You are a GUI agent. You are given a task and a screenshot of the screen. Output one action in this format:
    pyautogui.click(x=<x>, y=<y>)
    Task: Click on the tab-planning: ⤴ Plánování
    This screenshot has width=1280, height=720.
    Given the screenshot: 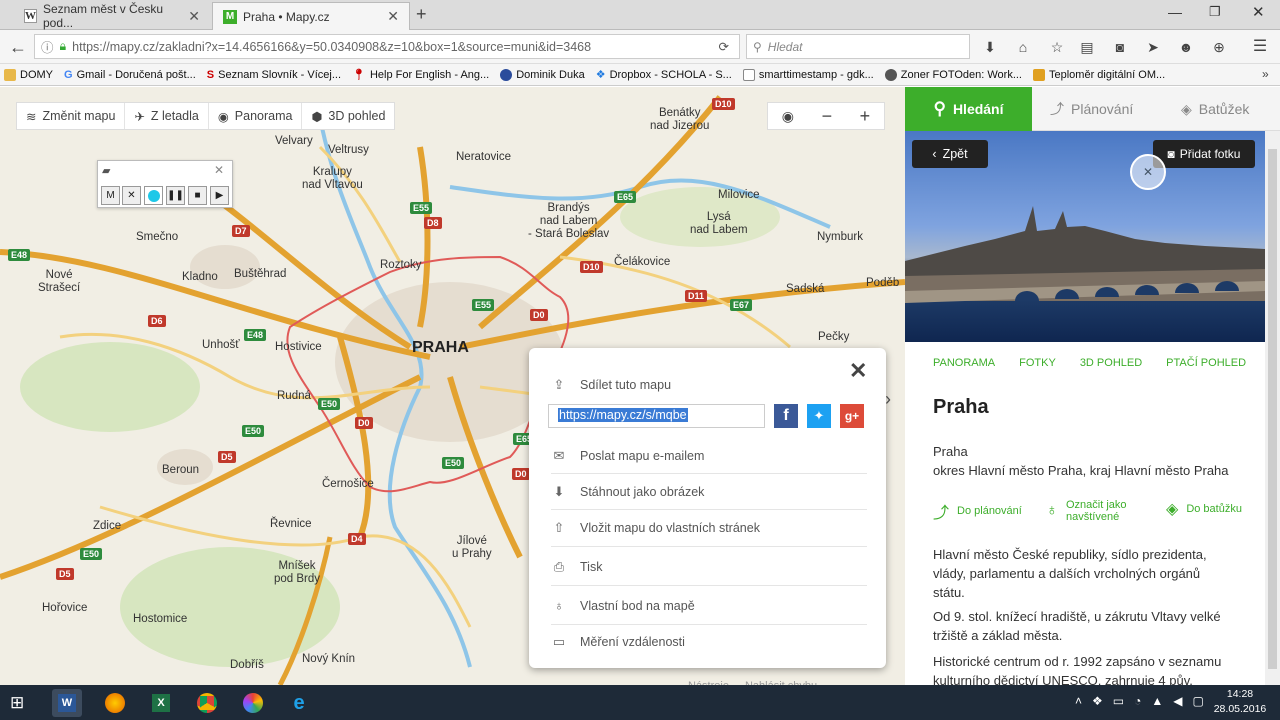 What is the action you would take?
    pyautogui.click(x=1091, y=109)
    